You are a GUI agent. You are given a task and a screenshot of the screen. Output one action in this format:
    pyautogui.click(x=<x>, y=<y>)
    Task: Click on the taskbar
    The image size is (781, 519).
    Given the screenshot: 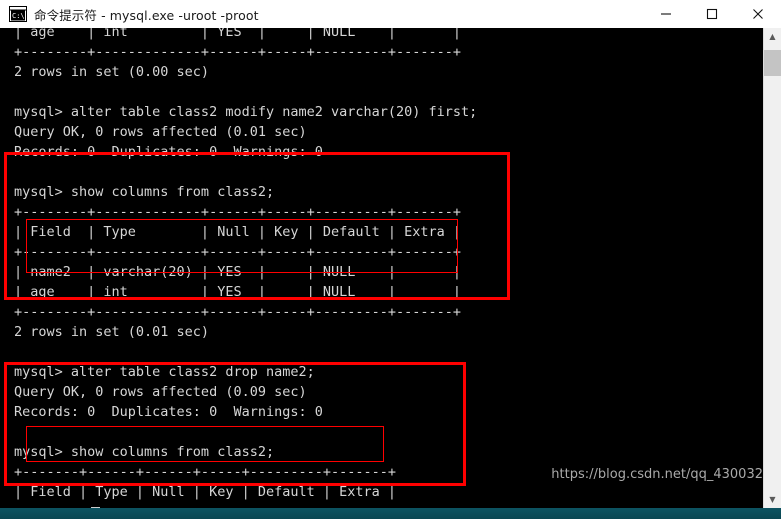 What is the action you would take?
    pyautogui.click(x=390, y=513)
    